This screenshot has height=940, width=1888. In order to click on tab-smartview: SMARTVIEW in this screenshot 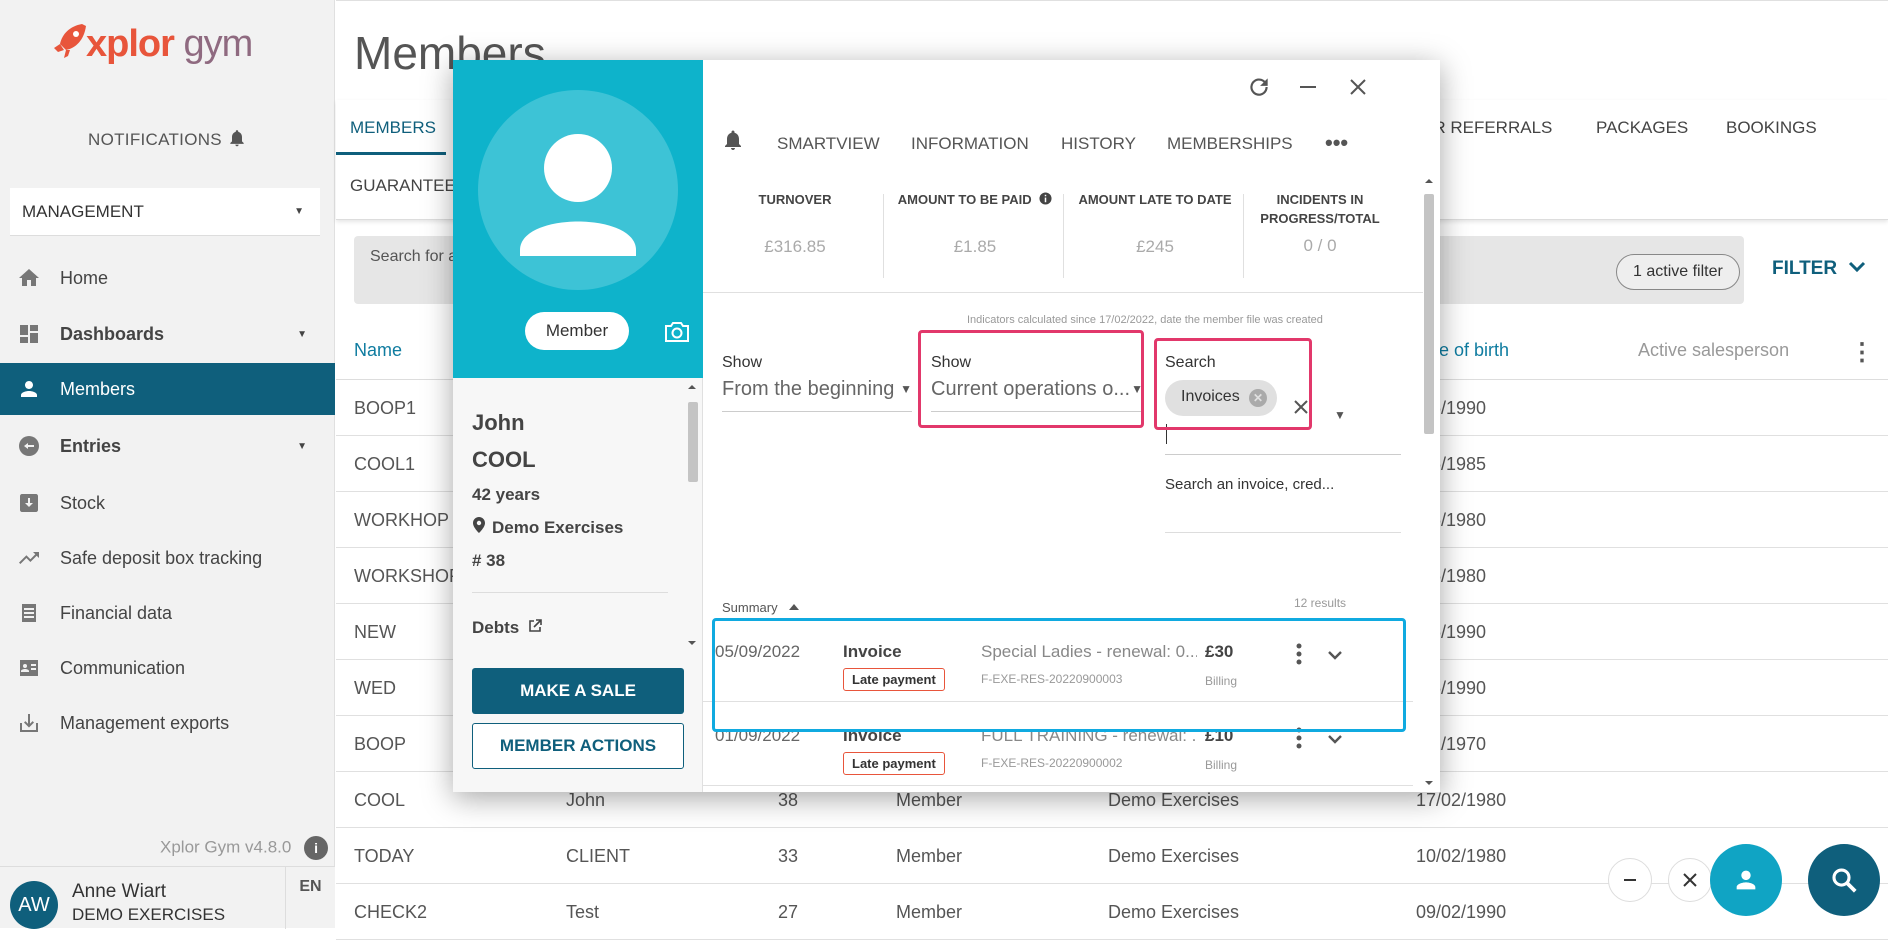, I will do `click(828, 144)`.